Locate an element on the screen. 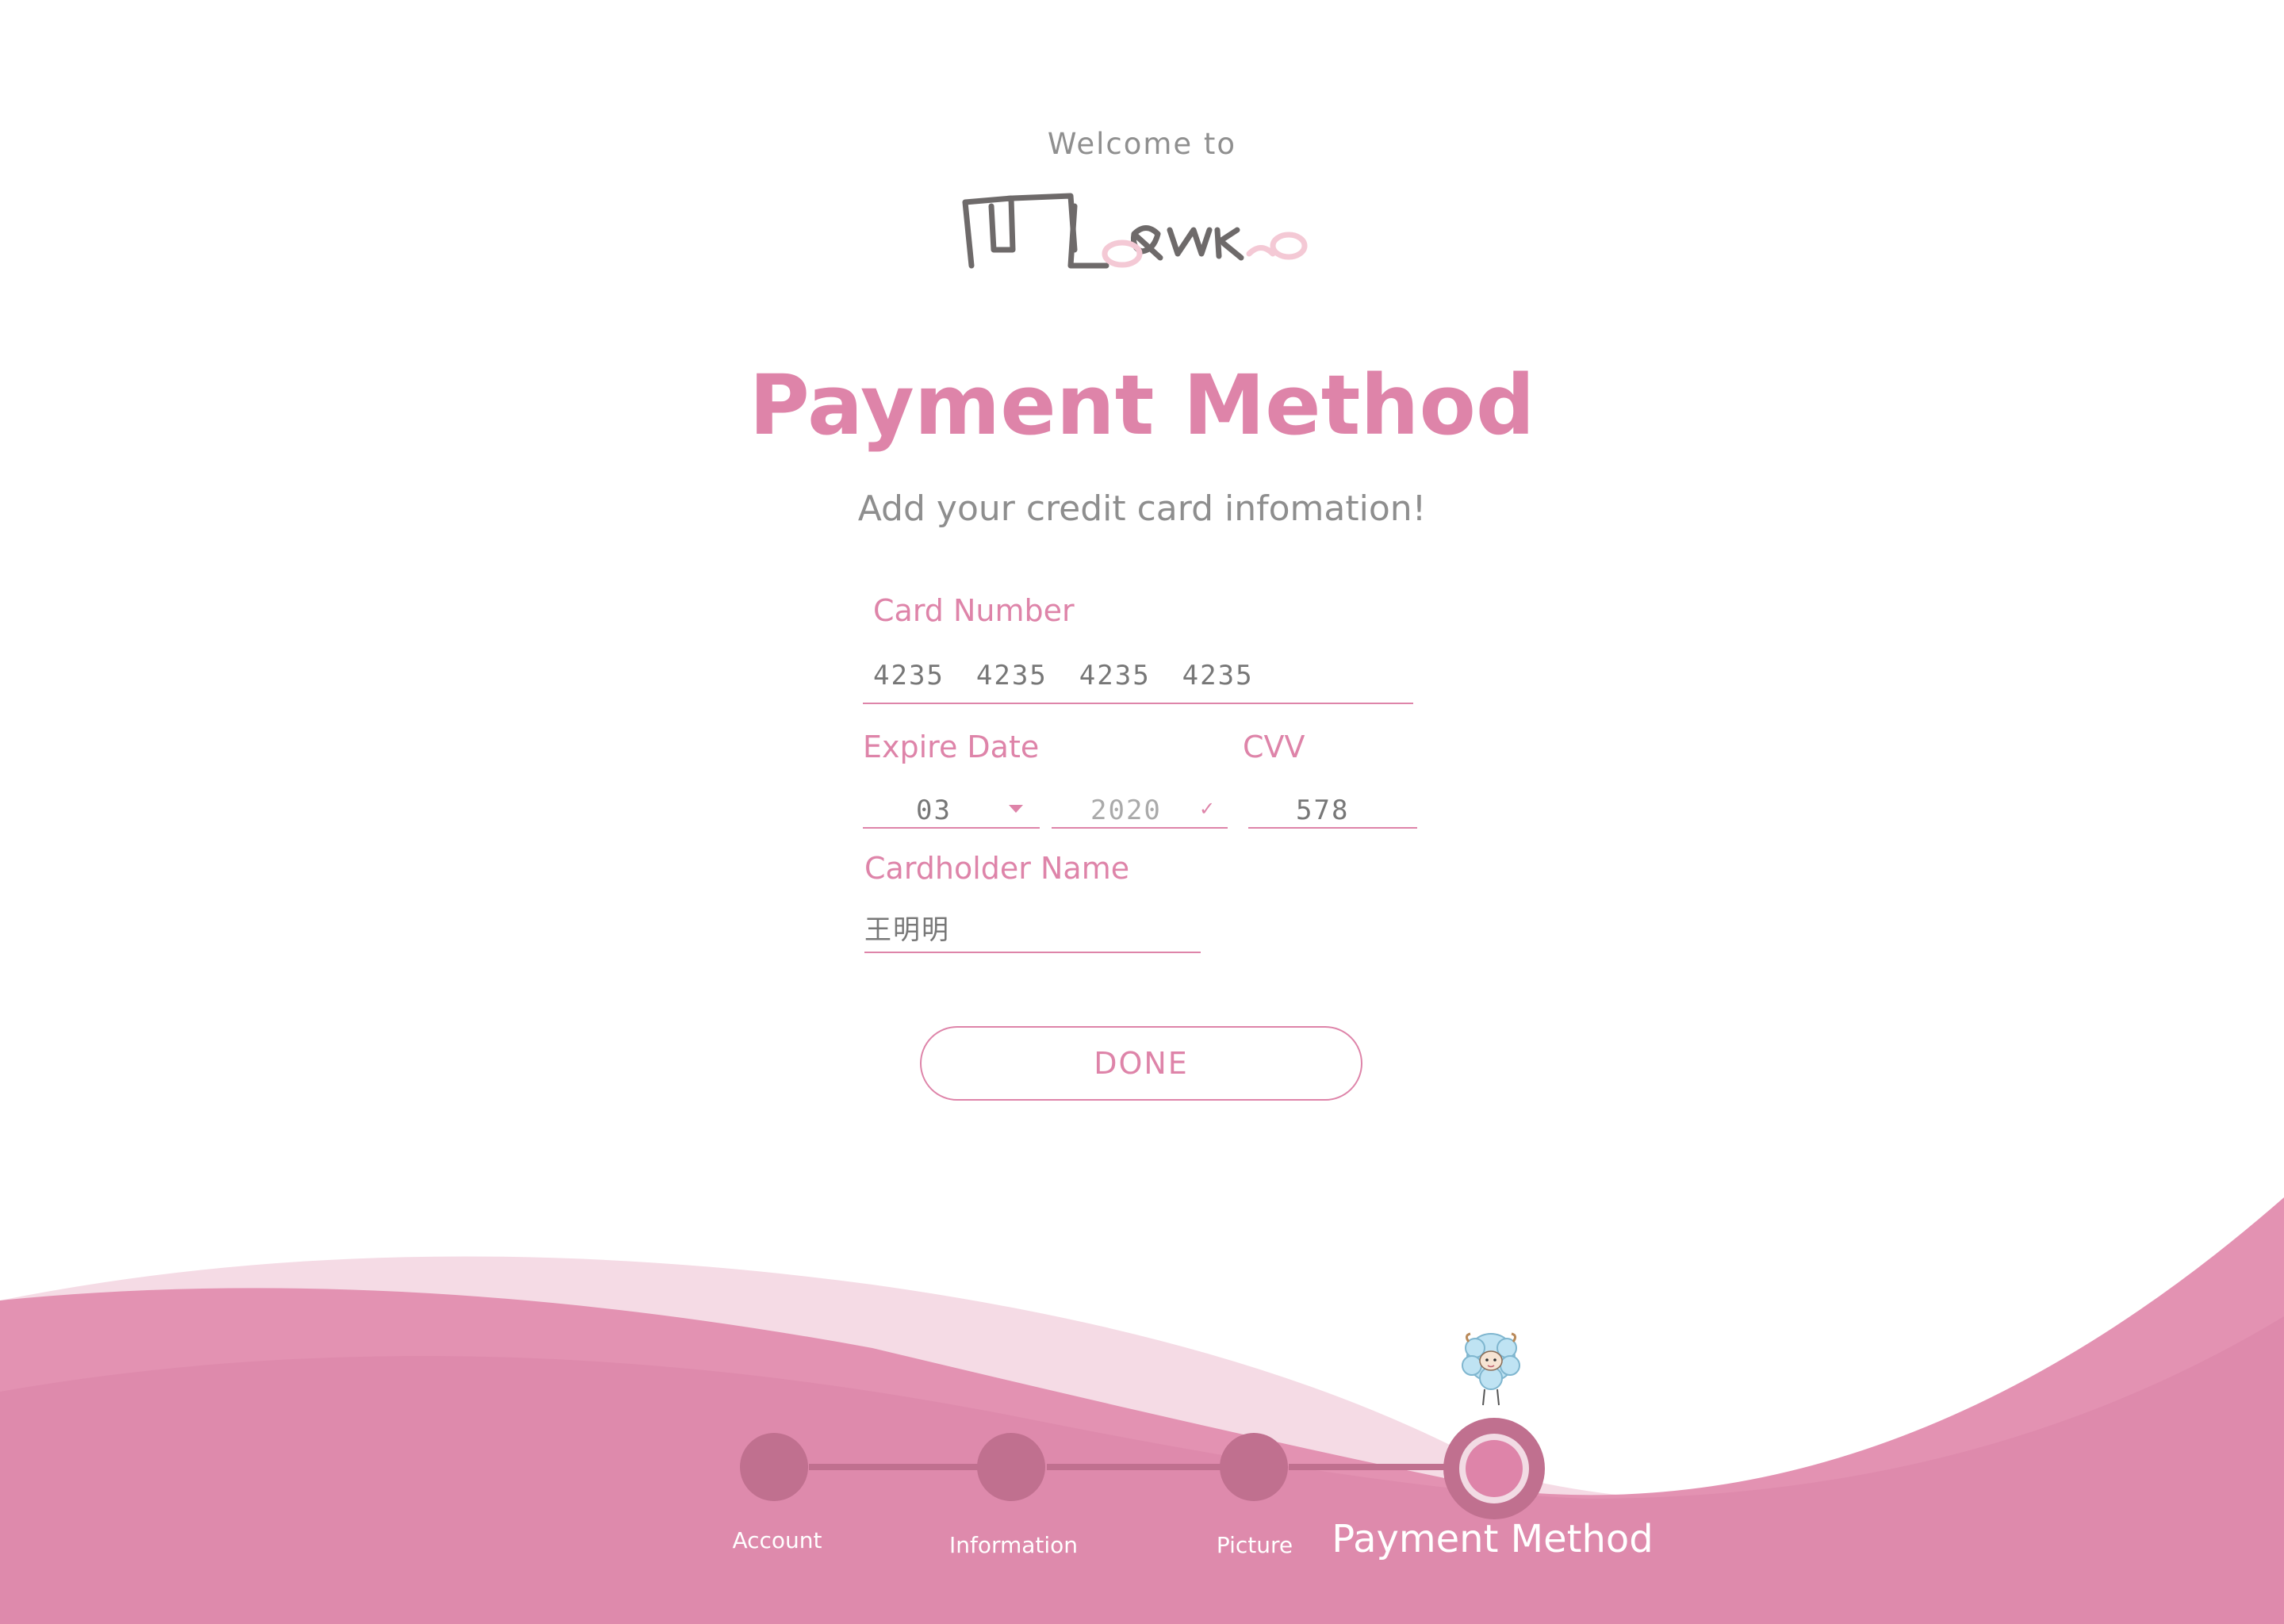  step-payment-method-core is located at coordinates (1494, 1468).